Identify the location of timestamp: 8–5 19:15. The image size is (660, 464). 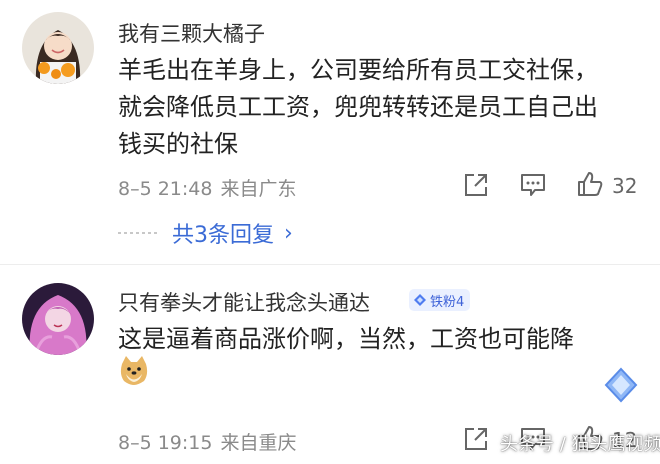
(165, 443).